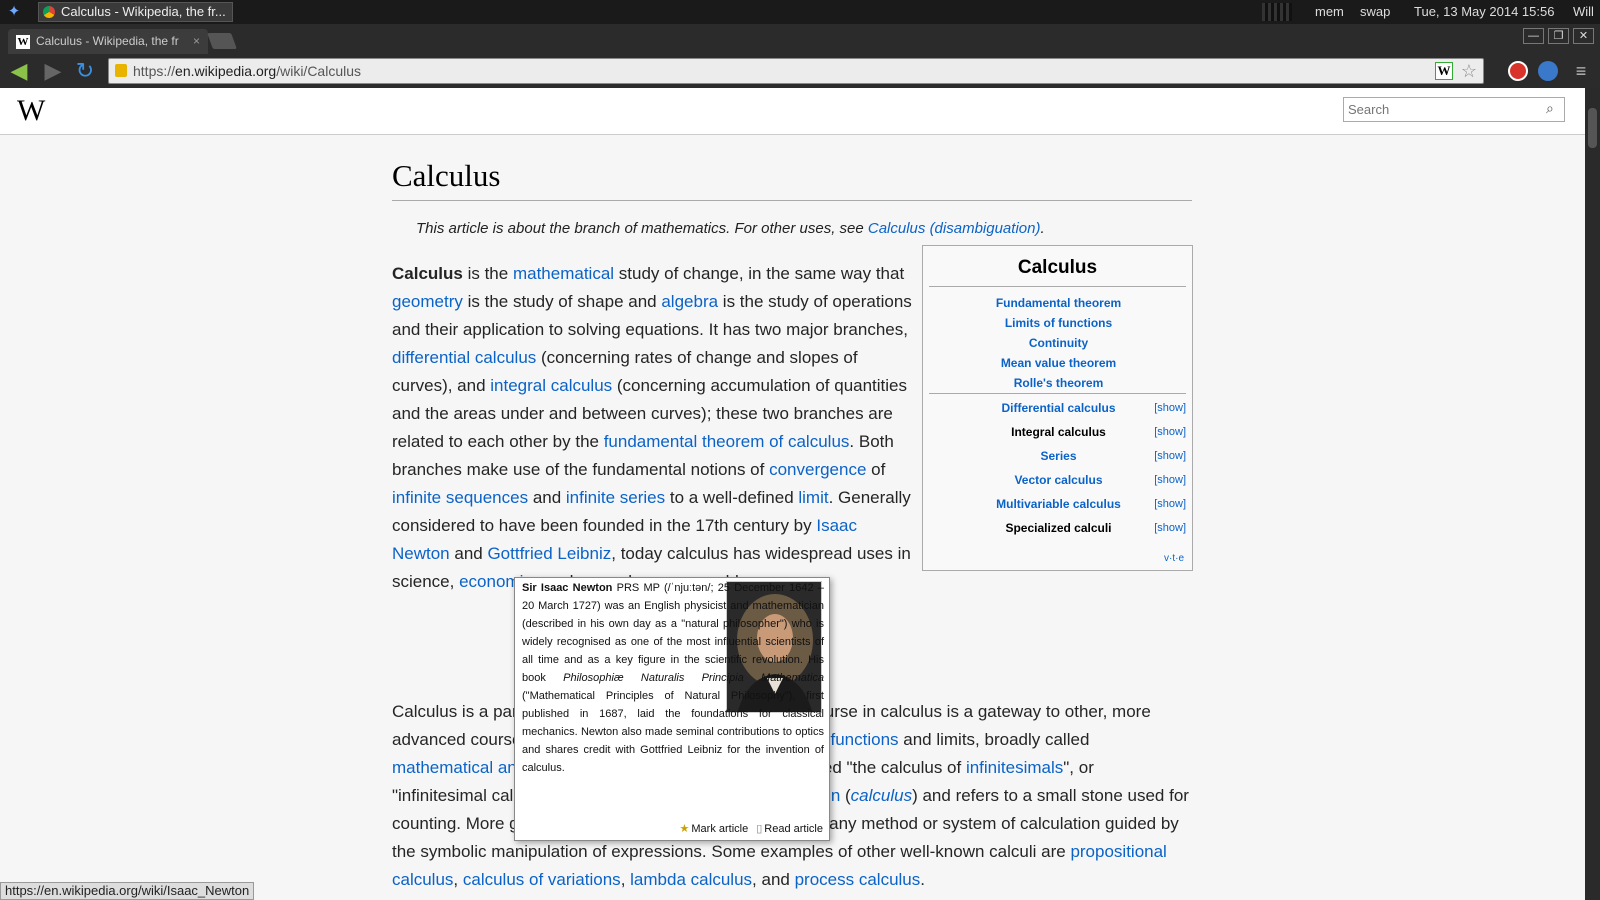 This screenshot has height=900, width=1600. I want to click on mem-indicator: mem, so click(1329, 11).